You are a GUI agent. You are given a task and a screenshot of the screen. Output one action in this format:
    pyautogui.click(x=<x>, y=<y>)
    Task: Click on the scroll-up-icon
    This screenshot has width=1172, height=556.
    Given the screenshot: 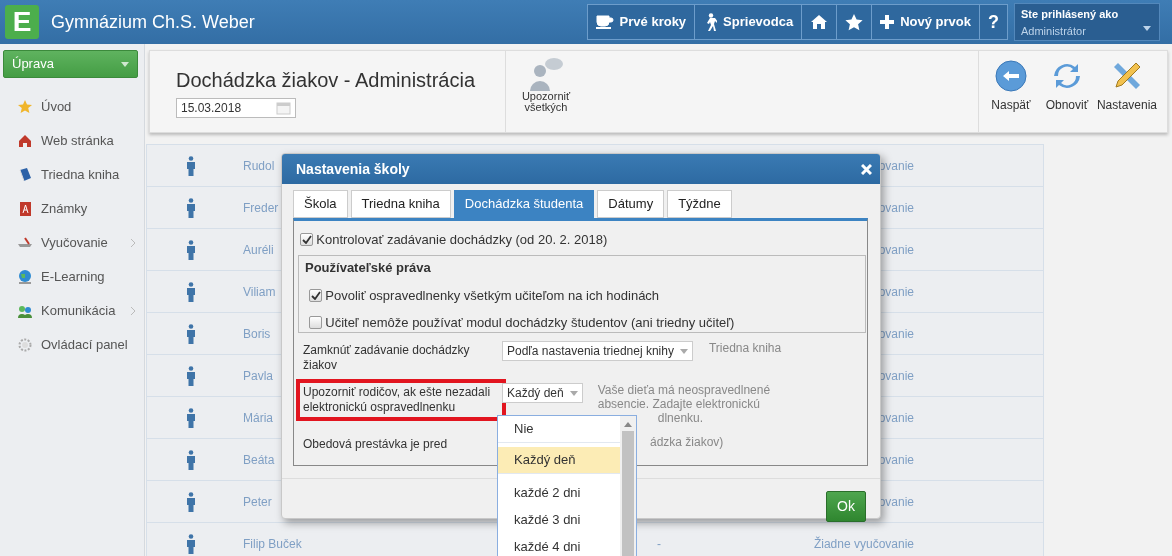 What is the action you would take?
    pyautogui.click(x=628, y=424)
    